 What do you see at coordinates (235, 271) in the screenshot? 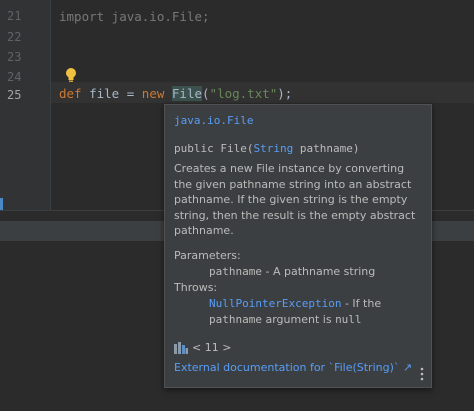
I see `param-name: pathname` at bounding box center [235, 271].